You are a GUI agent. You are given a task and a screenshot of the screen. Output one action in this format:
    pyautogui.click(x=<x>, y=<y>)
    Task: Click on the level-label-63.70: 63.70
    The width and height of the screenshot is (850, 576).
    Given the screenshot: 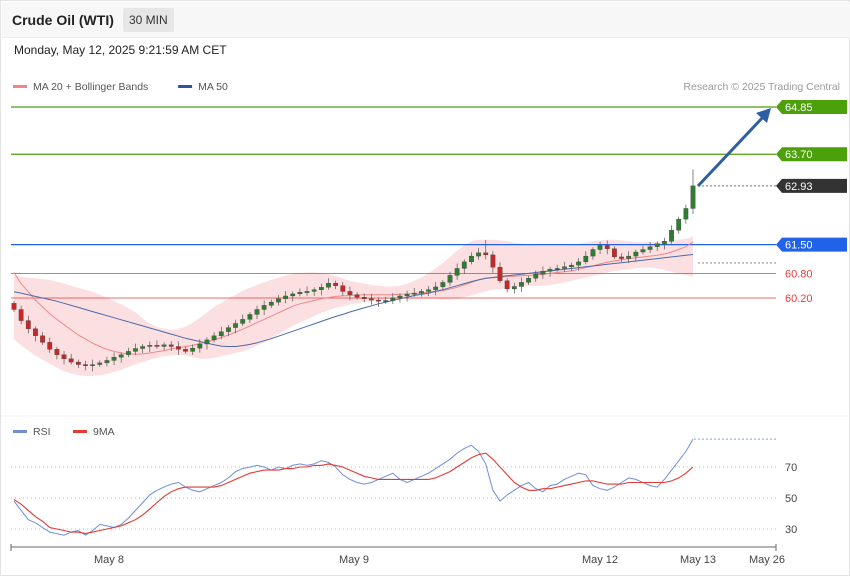 What is the action you would take?
    pyautogui.click(x=799, y=155)
    